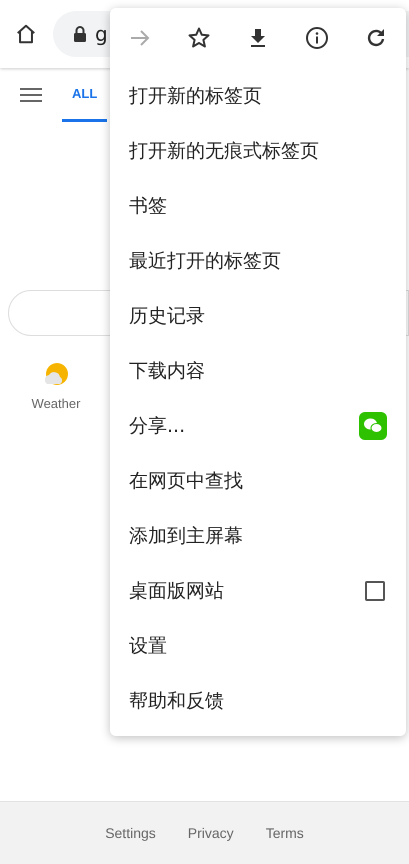  What do you see at coordinates (130, 833) in the screenshot?
I see `footer-link: Settings` at bounding box center [130, 833].